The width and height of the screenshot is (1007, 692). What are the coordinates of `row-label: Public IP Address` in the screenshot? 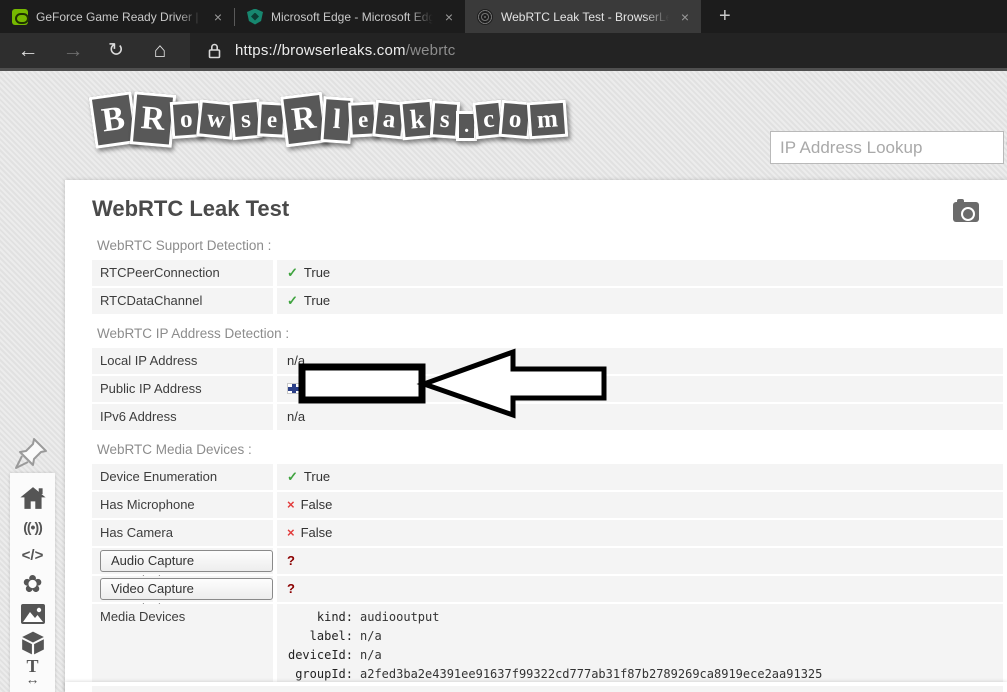 It's located at (182, 389).